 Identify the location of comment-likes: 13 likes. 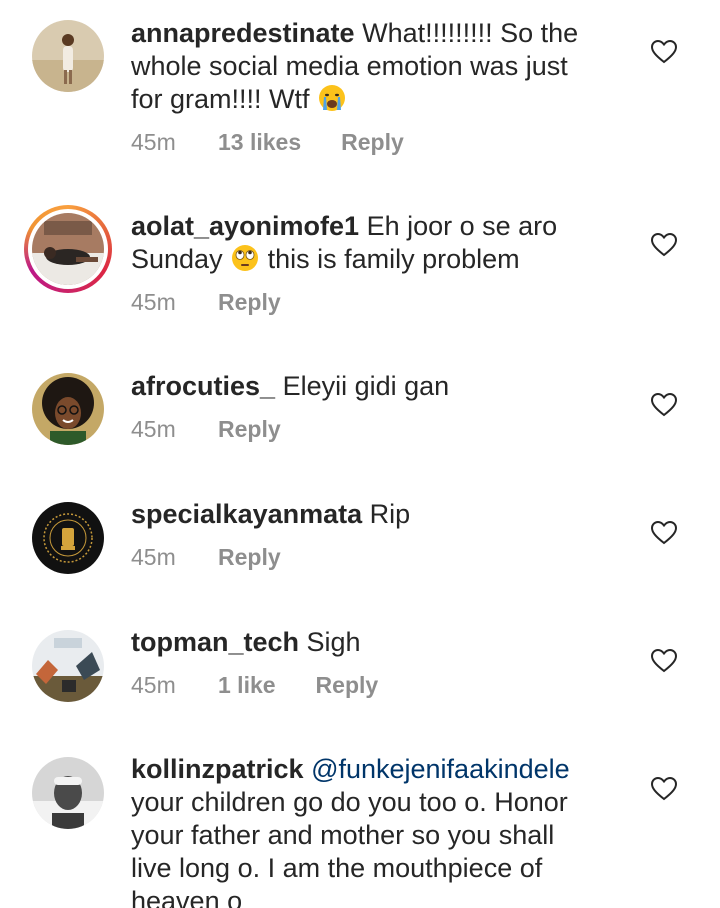
(259, 142).